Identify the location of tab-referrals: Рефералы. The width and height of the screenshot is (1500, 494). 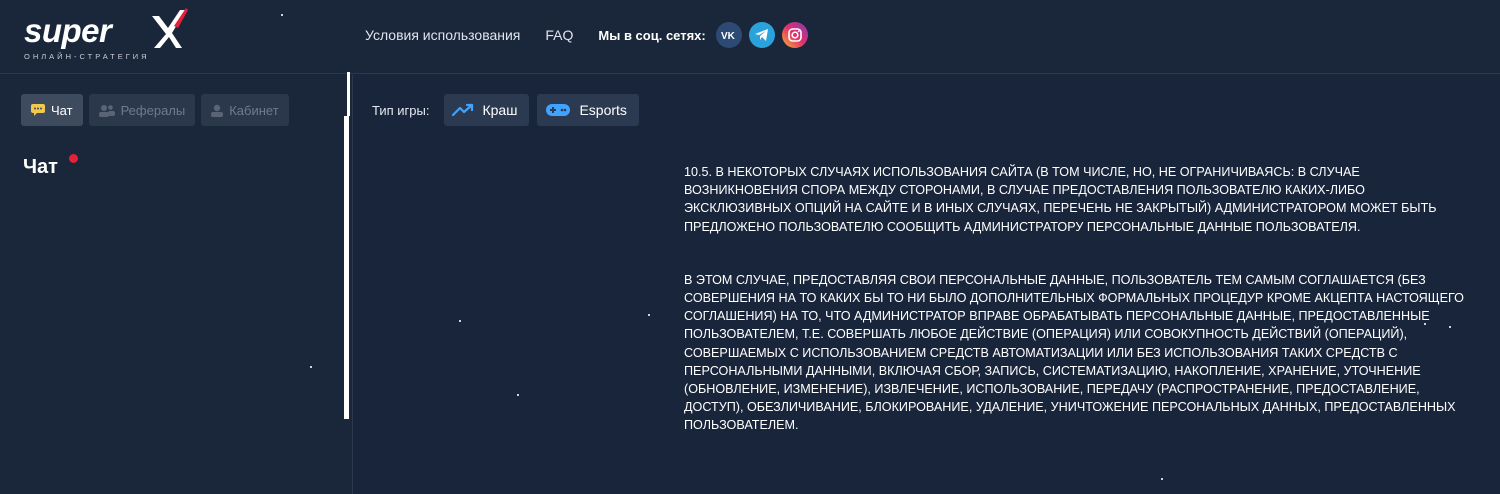
(142, 110).